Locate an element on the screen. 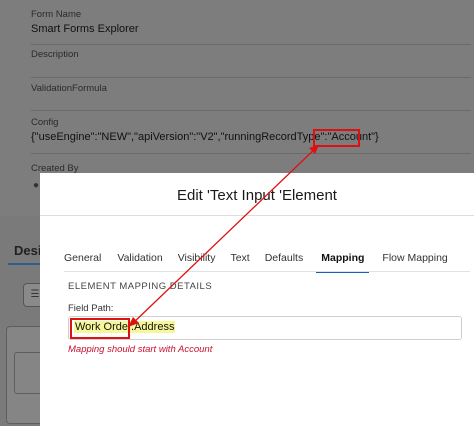 The image size is (474, 426). tab-defaults: Defaults is located at coordinates (284, 259).